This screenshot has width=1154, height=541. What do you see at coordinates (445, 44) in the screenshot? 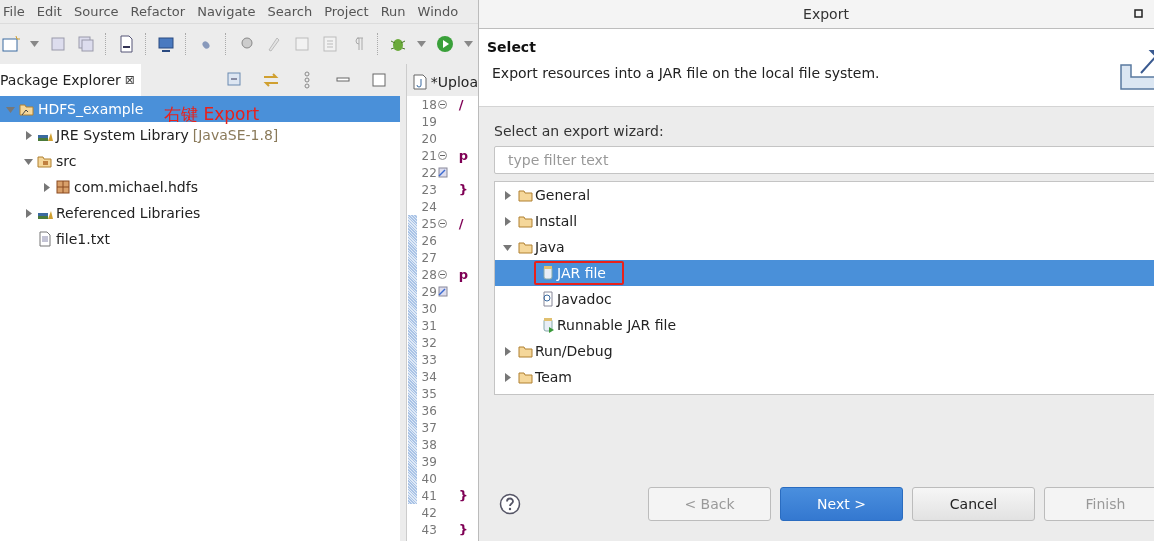
I see `run-icon` at bounding box center [445, 44].